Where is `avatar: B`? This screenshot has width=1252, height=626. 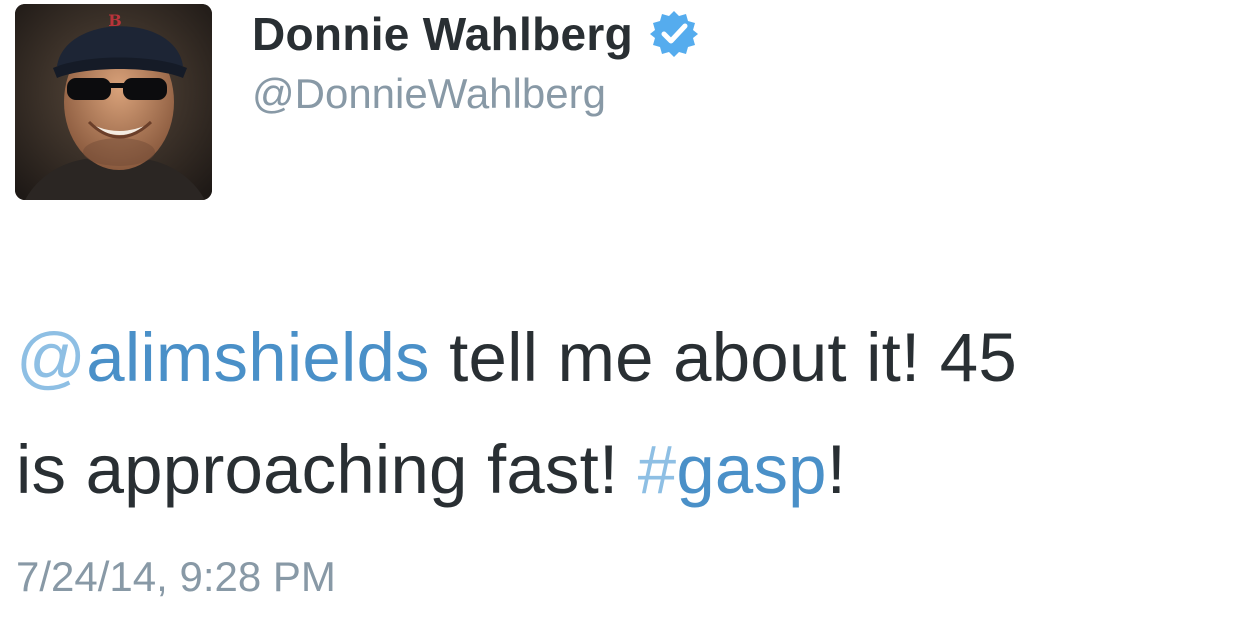 avatar: B is located at coordinates (113, 102).